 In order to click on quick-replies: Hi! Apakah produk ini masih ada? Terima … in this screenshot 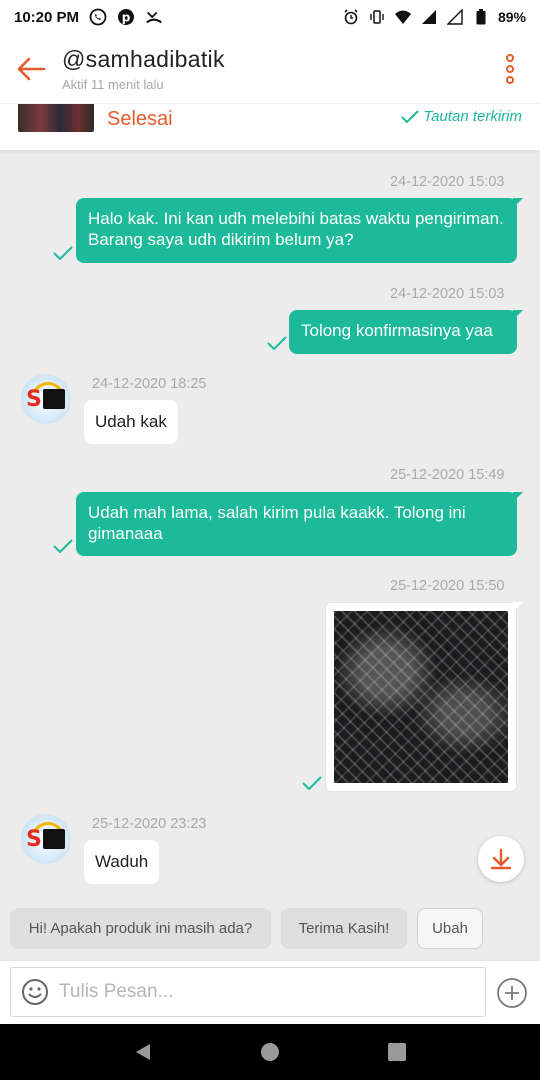, I will do `click(270, 929)`.